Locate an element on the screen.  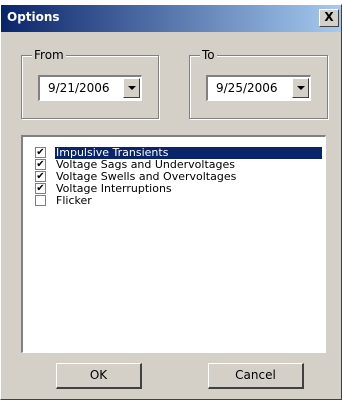
to-date-picker: 9/25/2006 is located at coordinates (258, 88).